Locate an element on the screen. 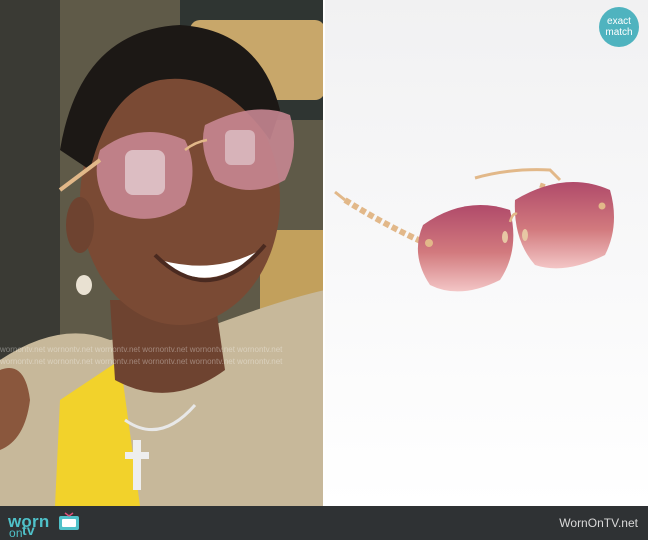 This screenshot has width=648, height=540. wornontv-logo: worn on tv is located at coordinates (28, 526).